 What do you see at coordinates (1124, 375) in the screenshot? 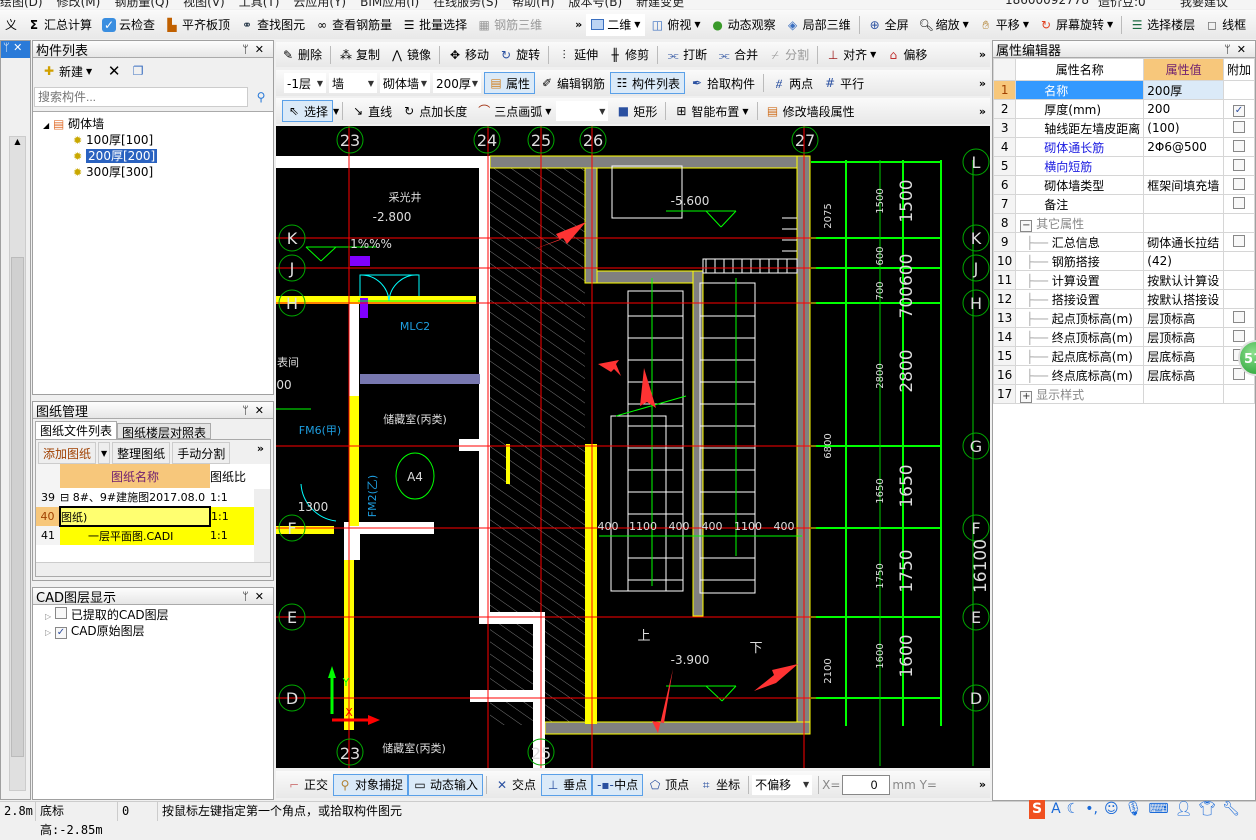
I see `property-row: 16 ├── 终点底标高(m) 层底标高` at bounding box center [1124, 375].